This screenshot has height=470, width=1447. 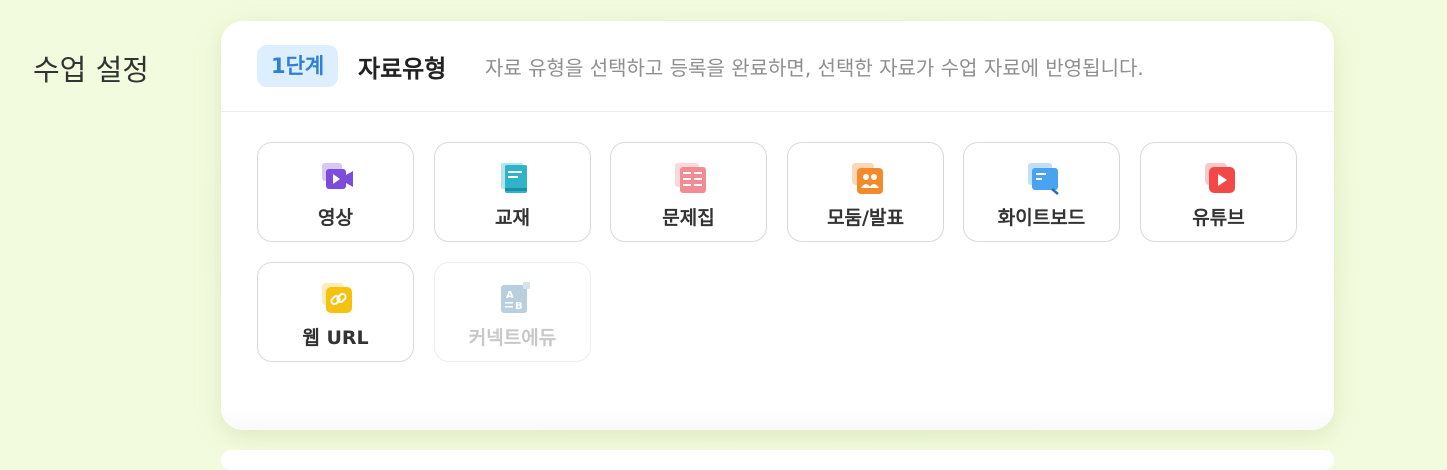 I want to click on textbook-icon, so click(x=514, y=178).